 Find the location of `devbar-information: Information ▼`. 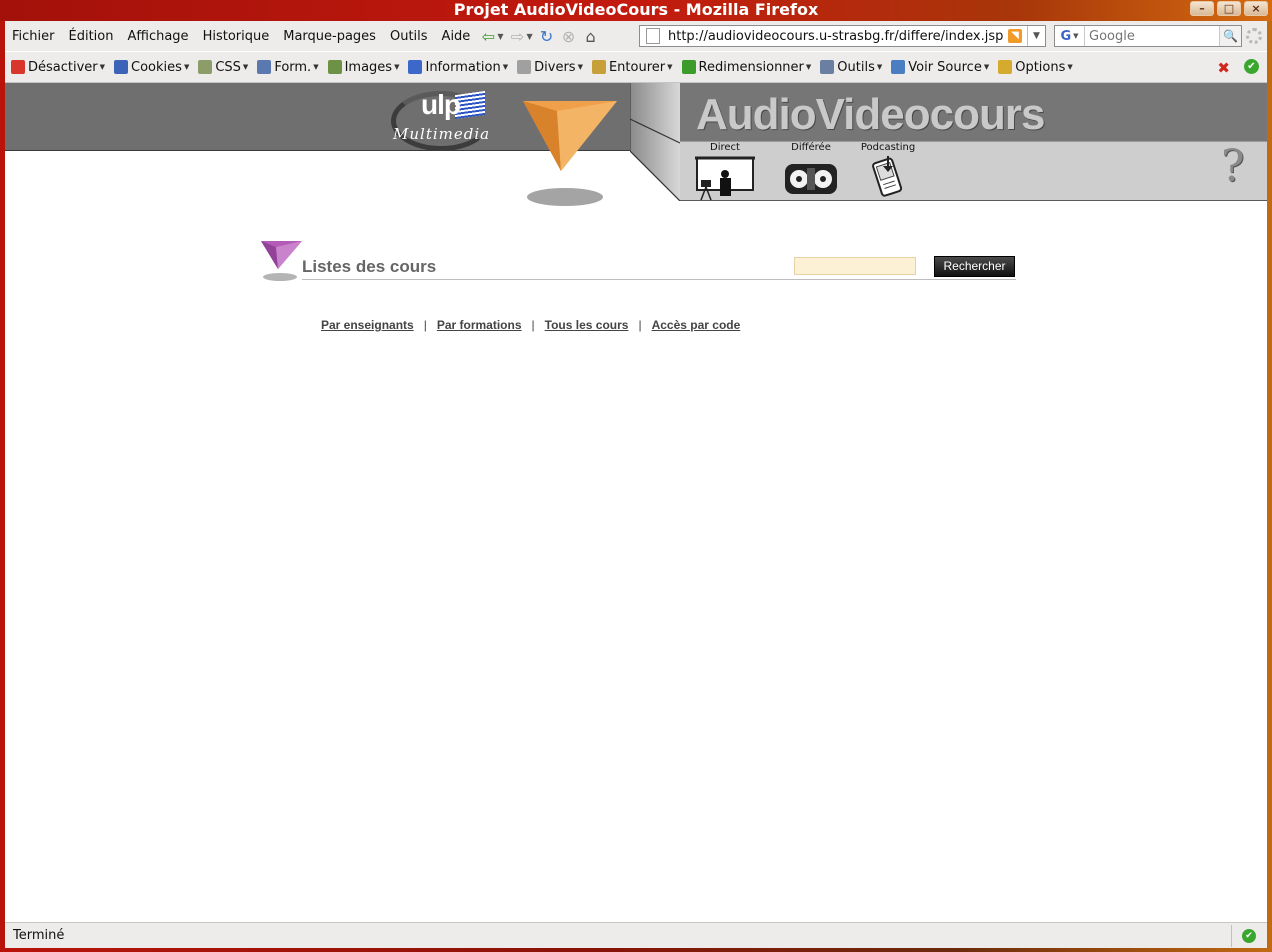

devbar-information: Information ▼ is located at coordinates (458, 67).